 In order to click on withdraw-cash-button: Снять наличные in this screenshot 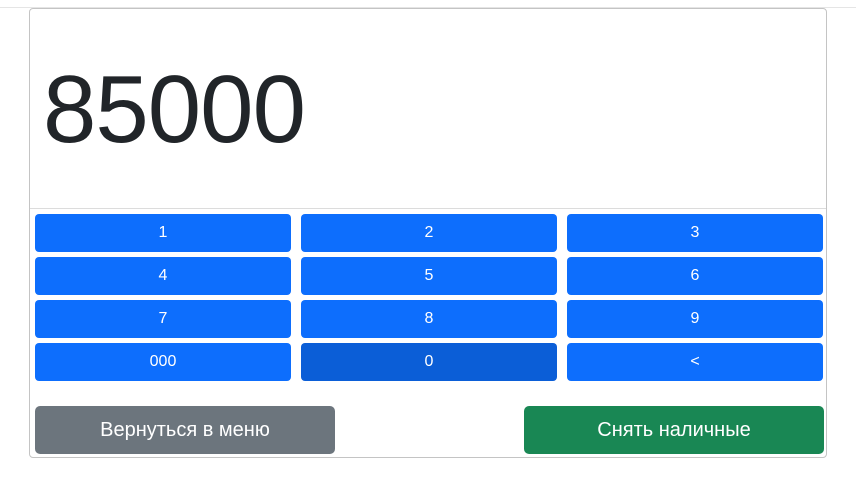, I will do `click(674, 430)`.